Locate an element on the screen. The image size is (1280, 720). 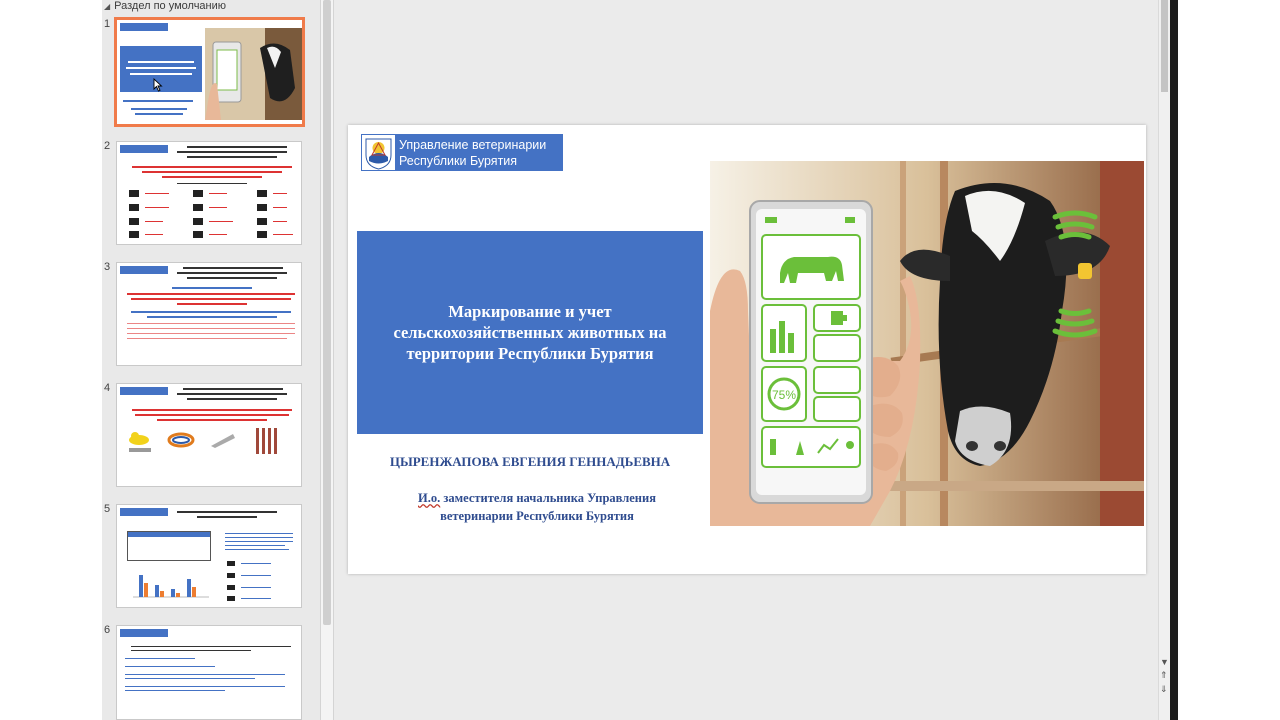
org-name-line2: Республики Бурятия is located at coordinates (458, 161).